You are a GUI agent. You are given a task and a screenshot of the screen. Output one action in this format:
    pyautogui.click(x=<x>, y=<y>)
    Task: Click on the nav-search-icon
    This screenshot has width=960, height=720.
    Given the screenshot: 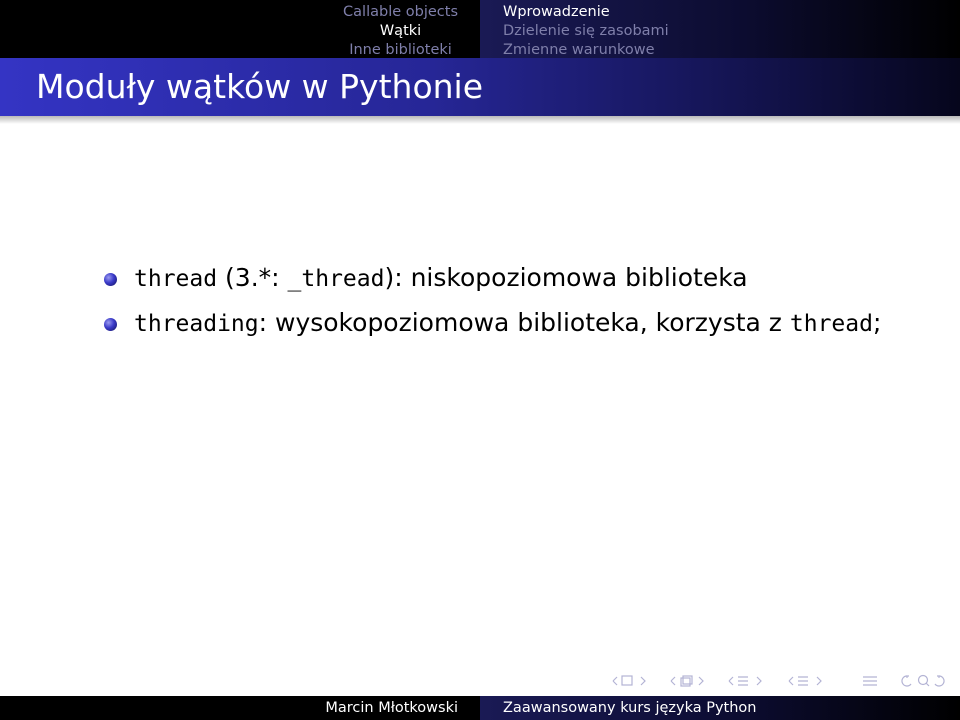 What is the action you would take?
    pyautogui.click(x=923, y=681)
    